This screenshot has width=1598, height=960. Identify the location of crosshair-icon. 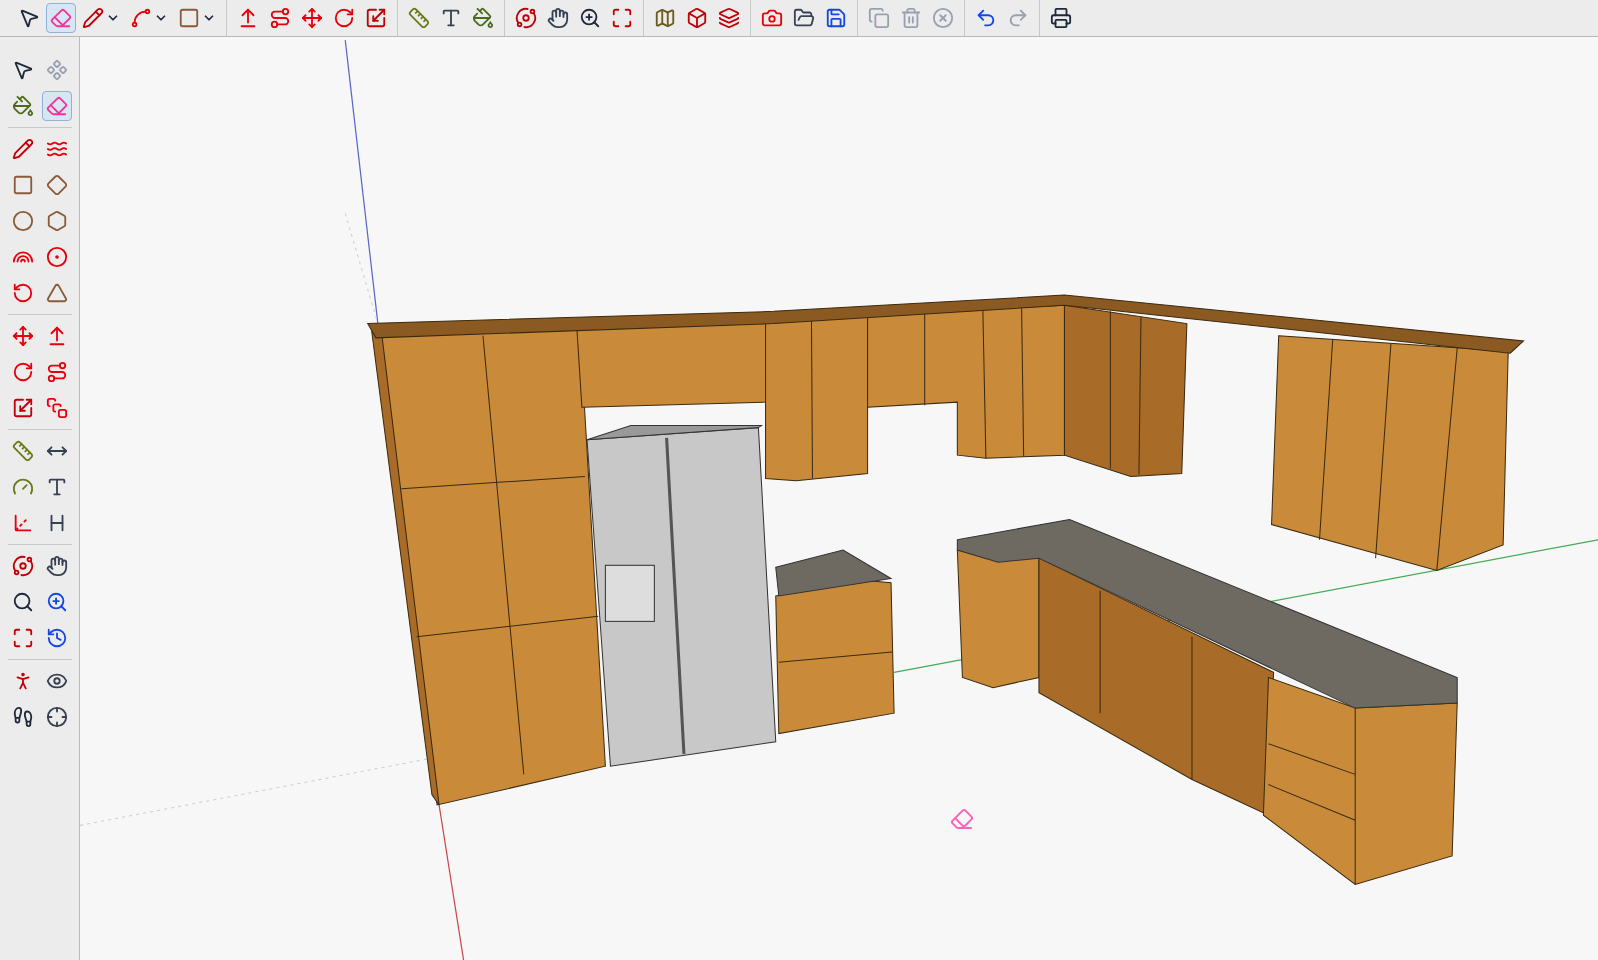
(56, 717).